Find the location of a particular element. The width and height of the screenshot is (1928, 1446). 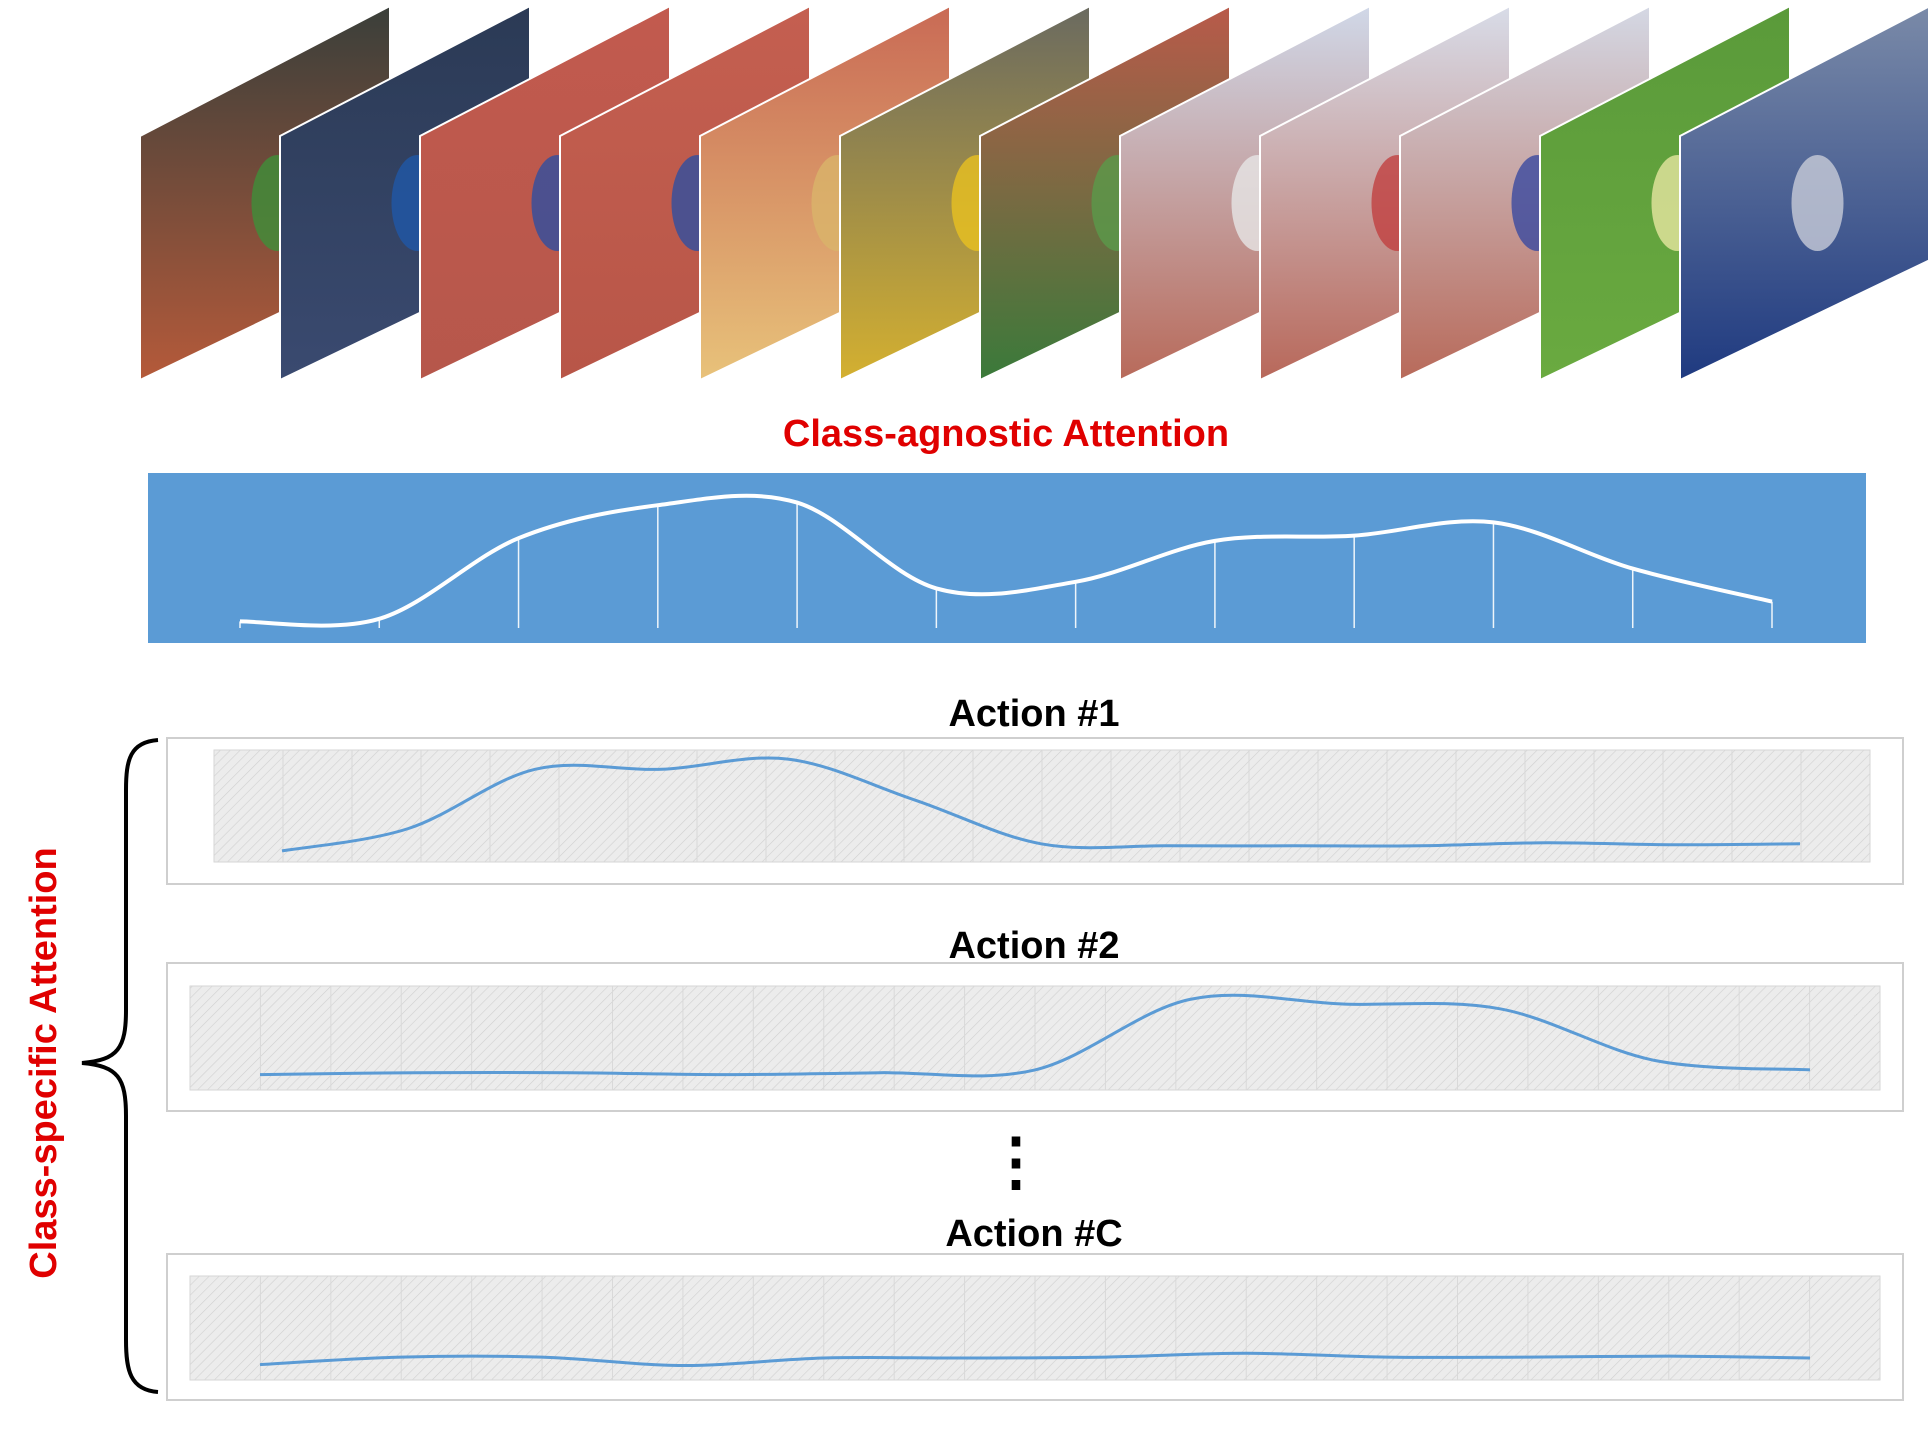

class-specific-label: Class-specific Attention is located at coordinates (44, 1062).